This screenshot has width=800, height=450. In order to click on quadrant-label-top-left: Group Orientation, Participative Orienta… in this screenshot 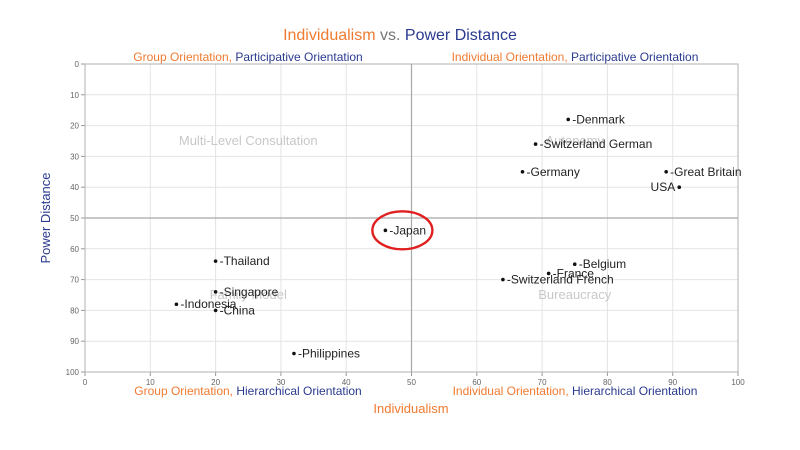, I will do `click(247, 57)`.